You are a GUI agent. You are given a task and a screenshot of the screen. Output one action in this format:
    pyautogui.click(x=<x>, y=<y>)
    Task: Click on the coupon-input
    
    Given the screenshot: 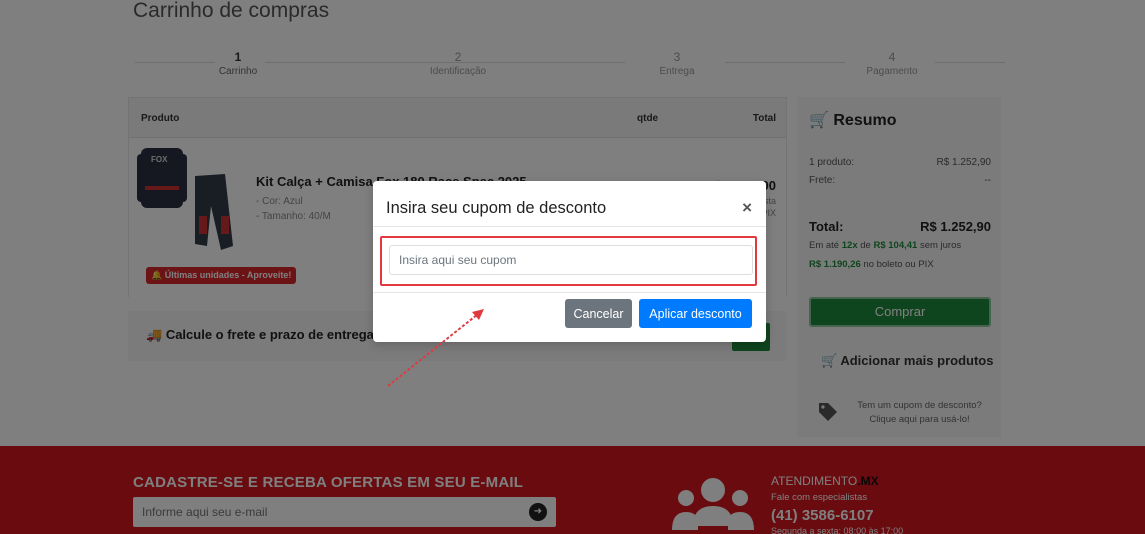 What is the action you would take?
    pyautogui.click(x=571, y=260)
    